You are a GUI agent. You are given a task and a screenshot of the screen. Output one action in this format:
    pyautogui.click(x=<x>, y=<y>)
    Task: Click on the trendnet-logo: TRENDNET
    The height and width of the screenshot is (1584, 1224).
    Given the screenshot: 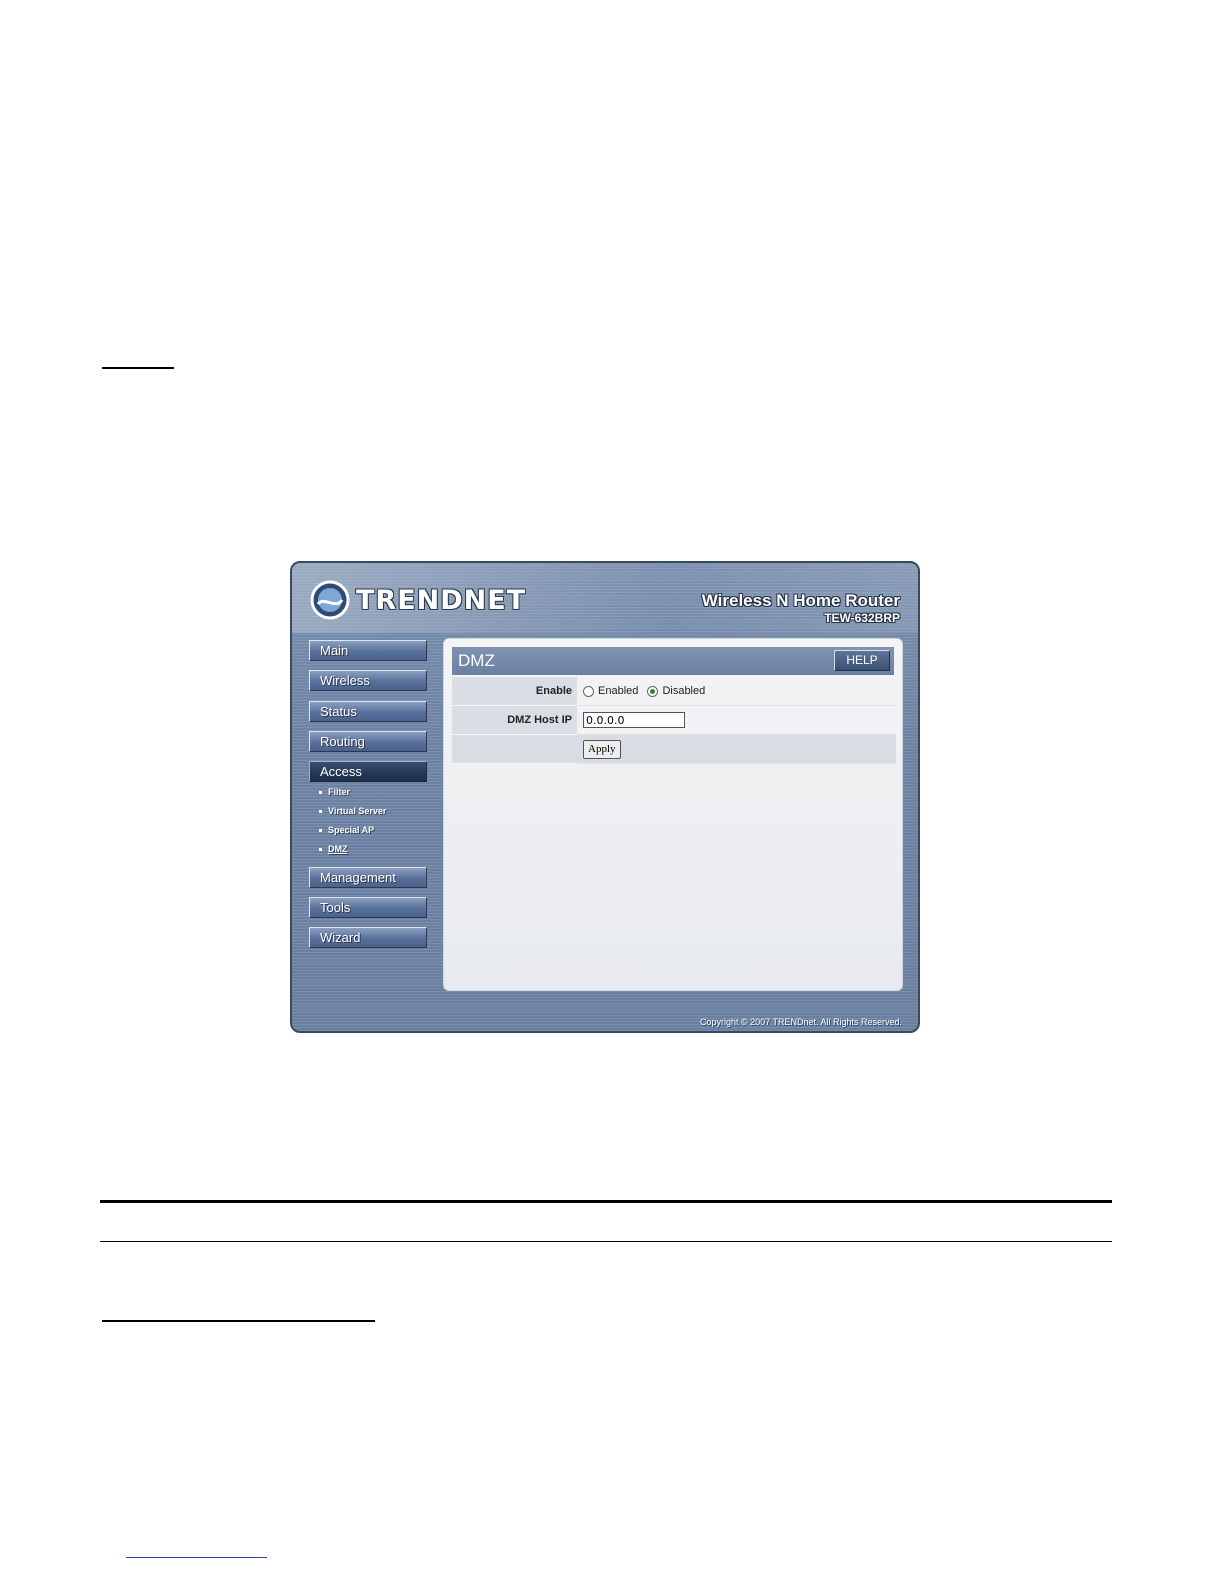 What is the action you would take?
    pyautogui.click(x=418, y=600)
    